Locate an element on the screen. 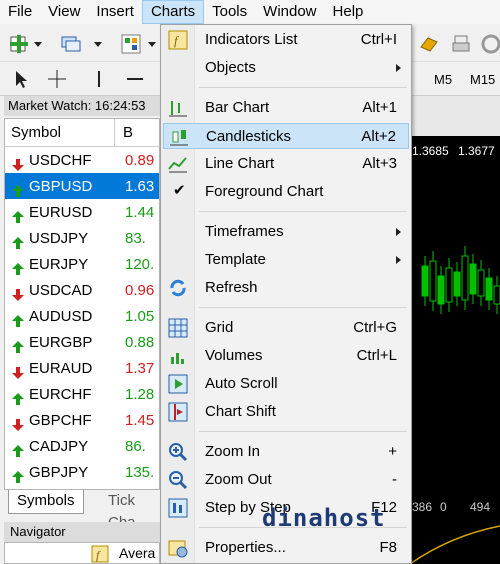  tab-tick-chart: Tick Cha is located at coordinates (130, 510).